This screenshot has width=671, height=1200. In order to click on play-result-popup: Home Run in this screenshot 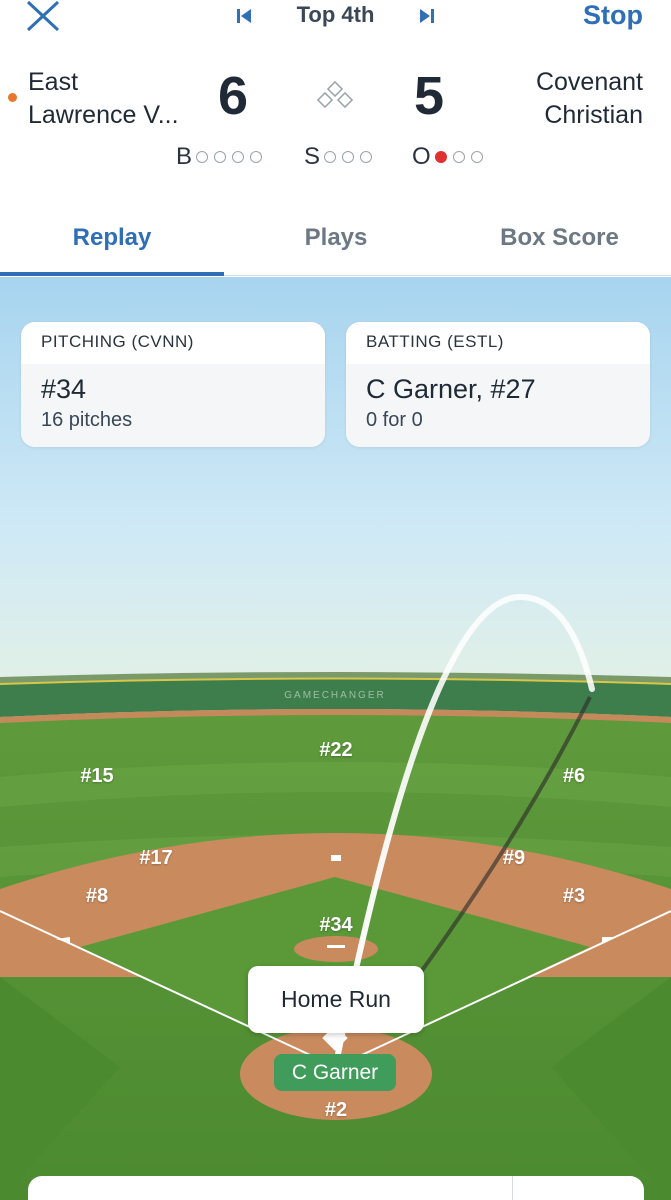, I will do `click(336, 999)`.